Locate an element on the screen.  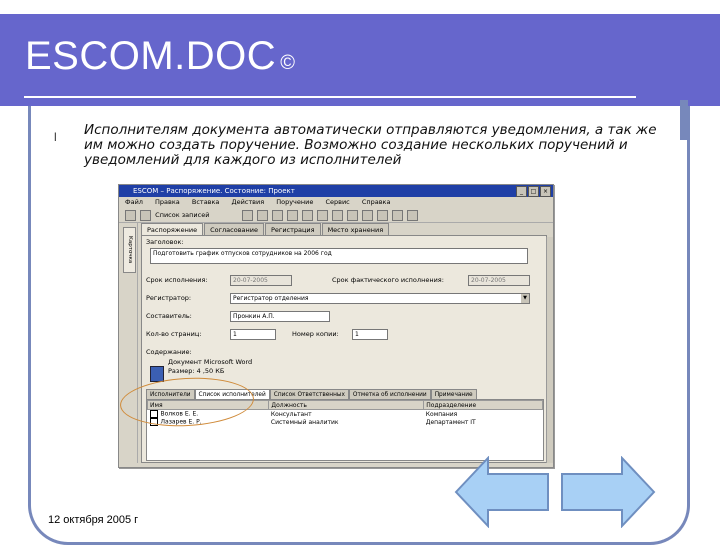
card-side-tab: Карточка is located at coordinates (129, 250).